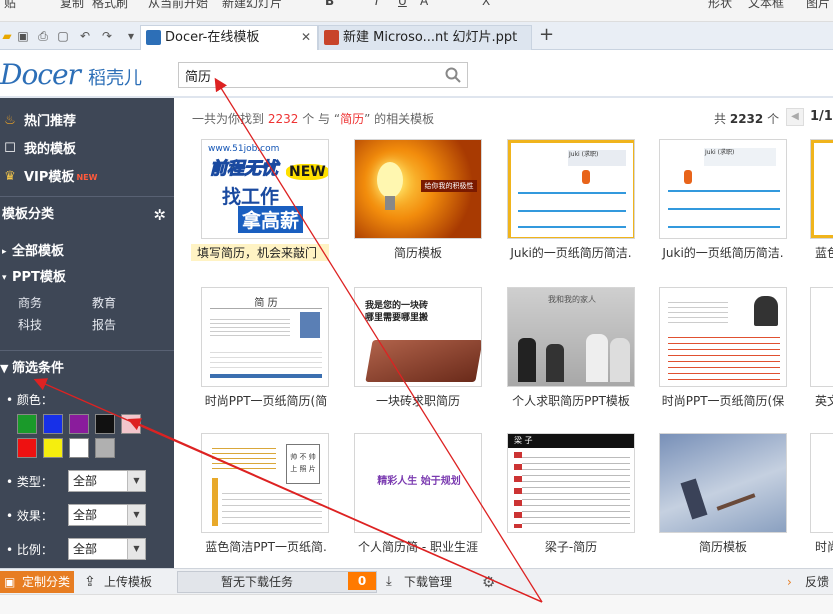 This screenshot has width=833, height=614. What do you see at coordinates (265, 483) in the screenshot?
I see `template-card: 帅 不 帅 上 照 片` at bounding box center [265, 483].